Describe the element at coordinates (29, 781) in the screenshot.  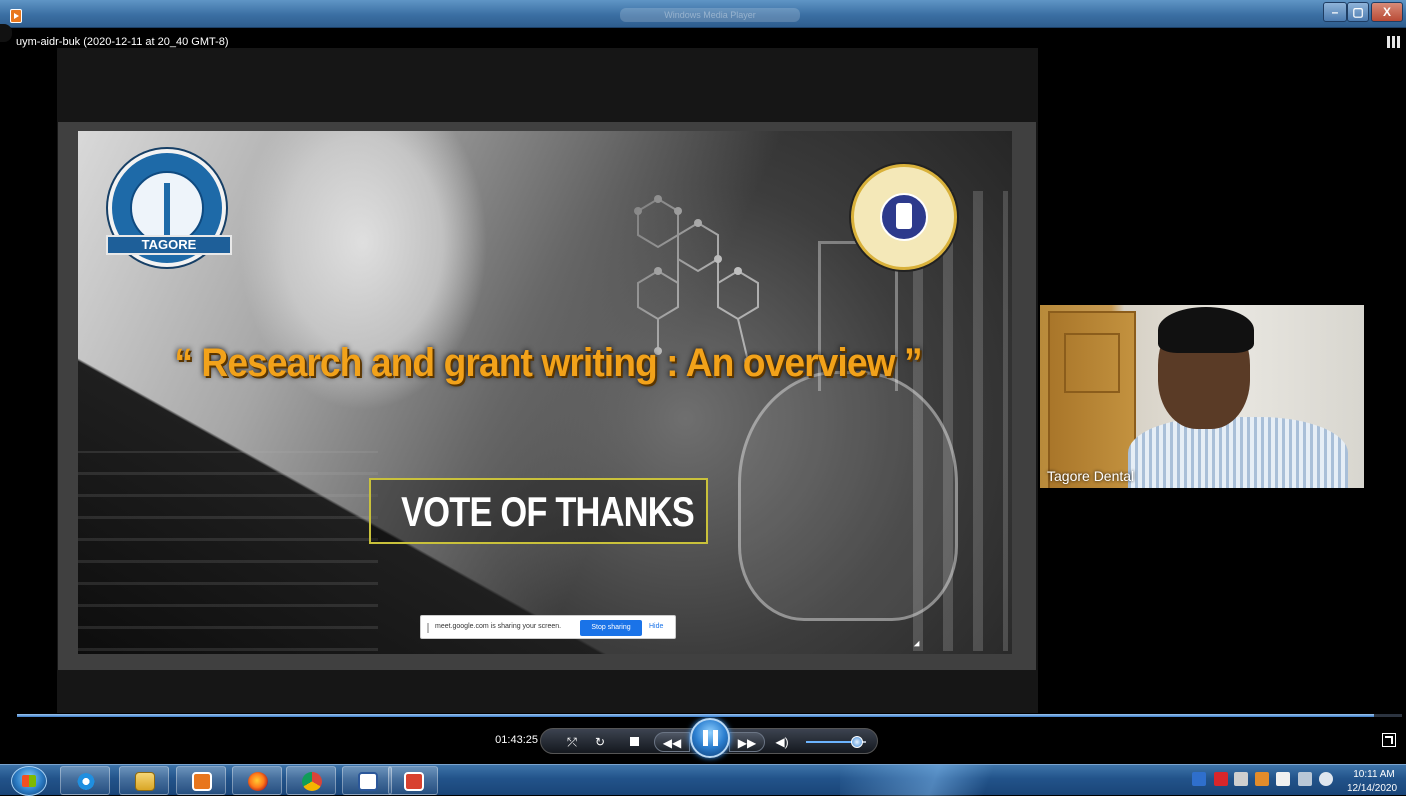
I see `start-icon` at that location.